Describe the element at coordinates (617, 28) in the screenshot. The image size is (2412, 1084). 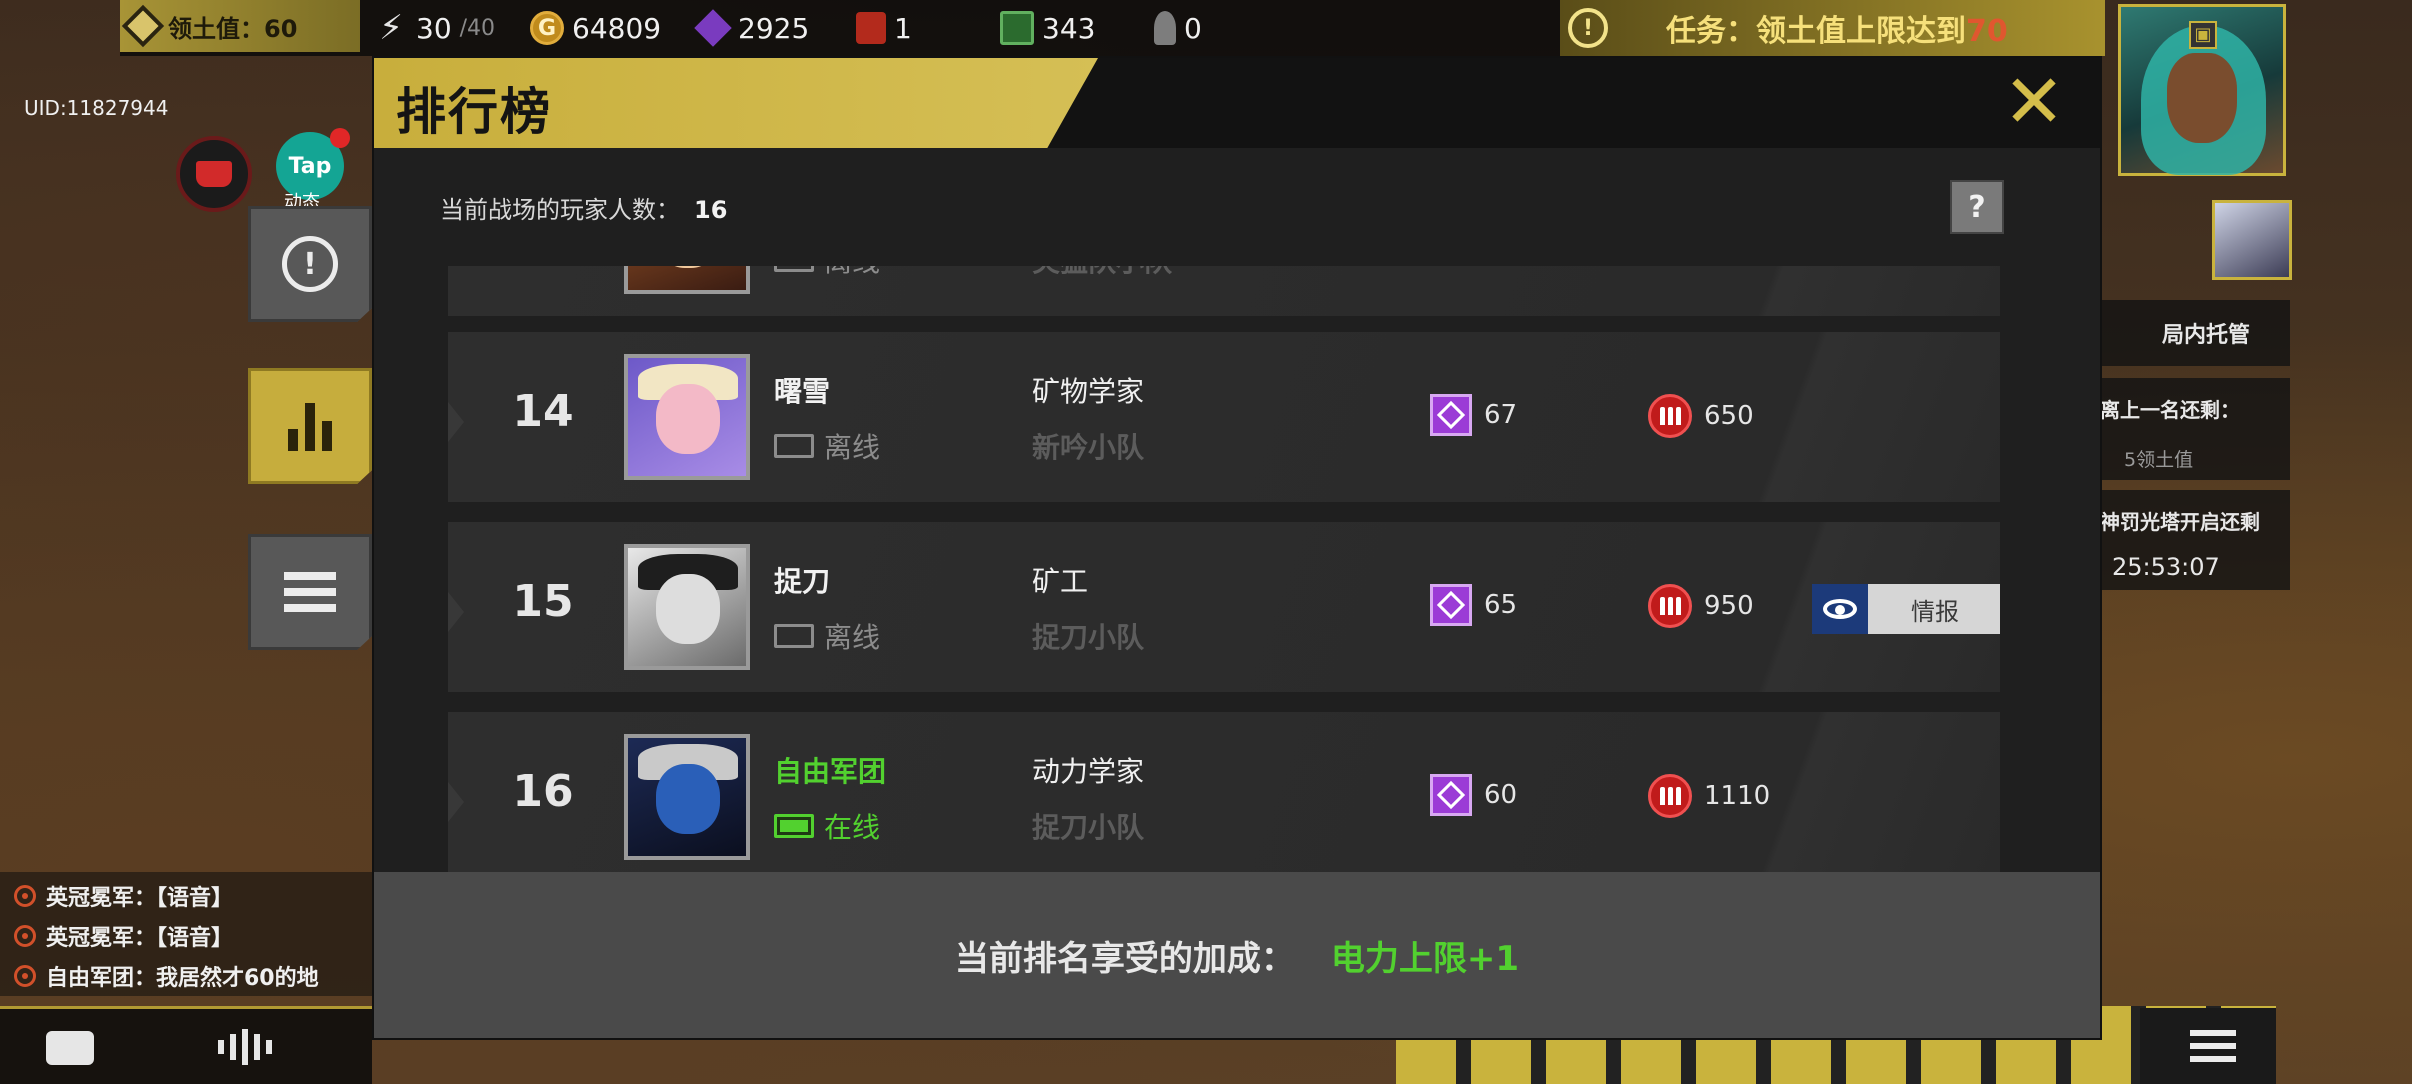
I see `gold-value: 64809` at that location.